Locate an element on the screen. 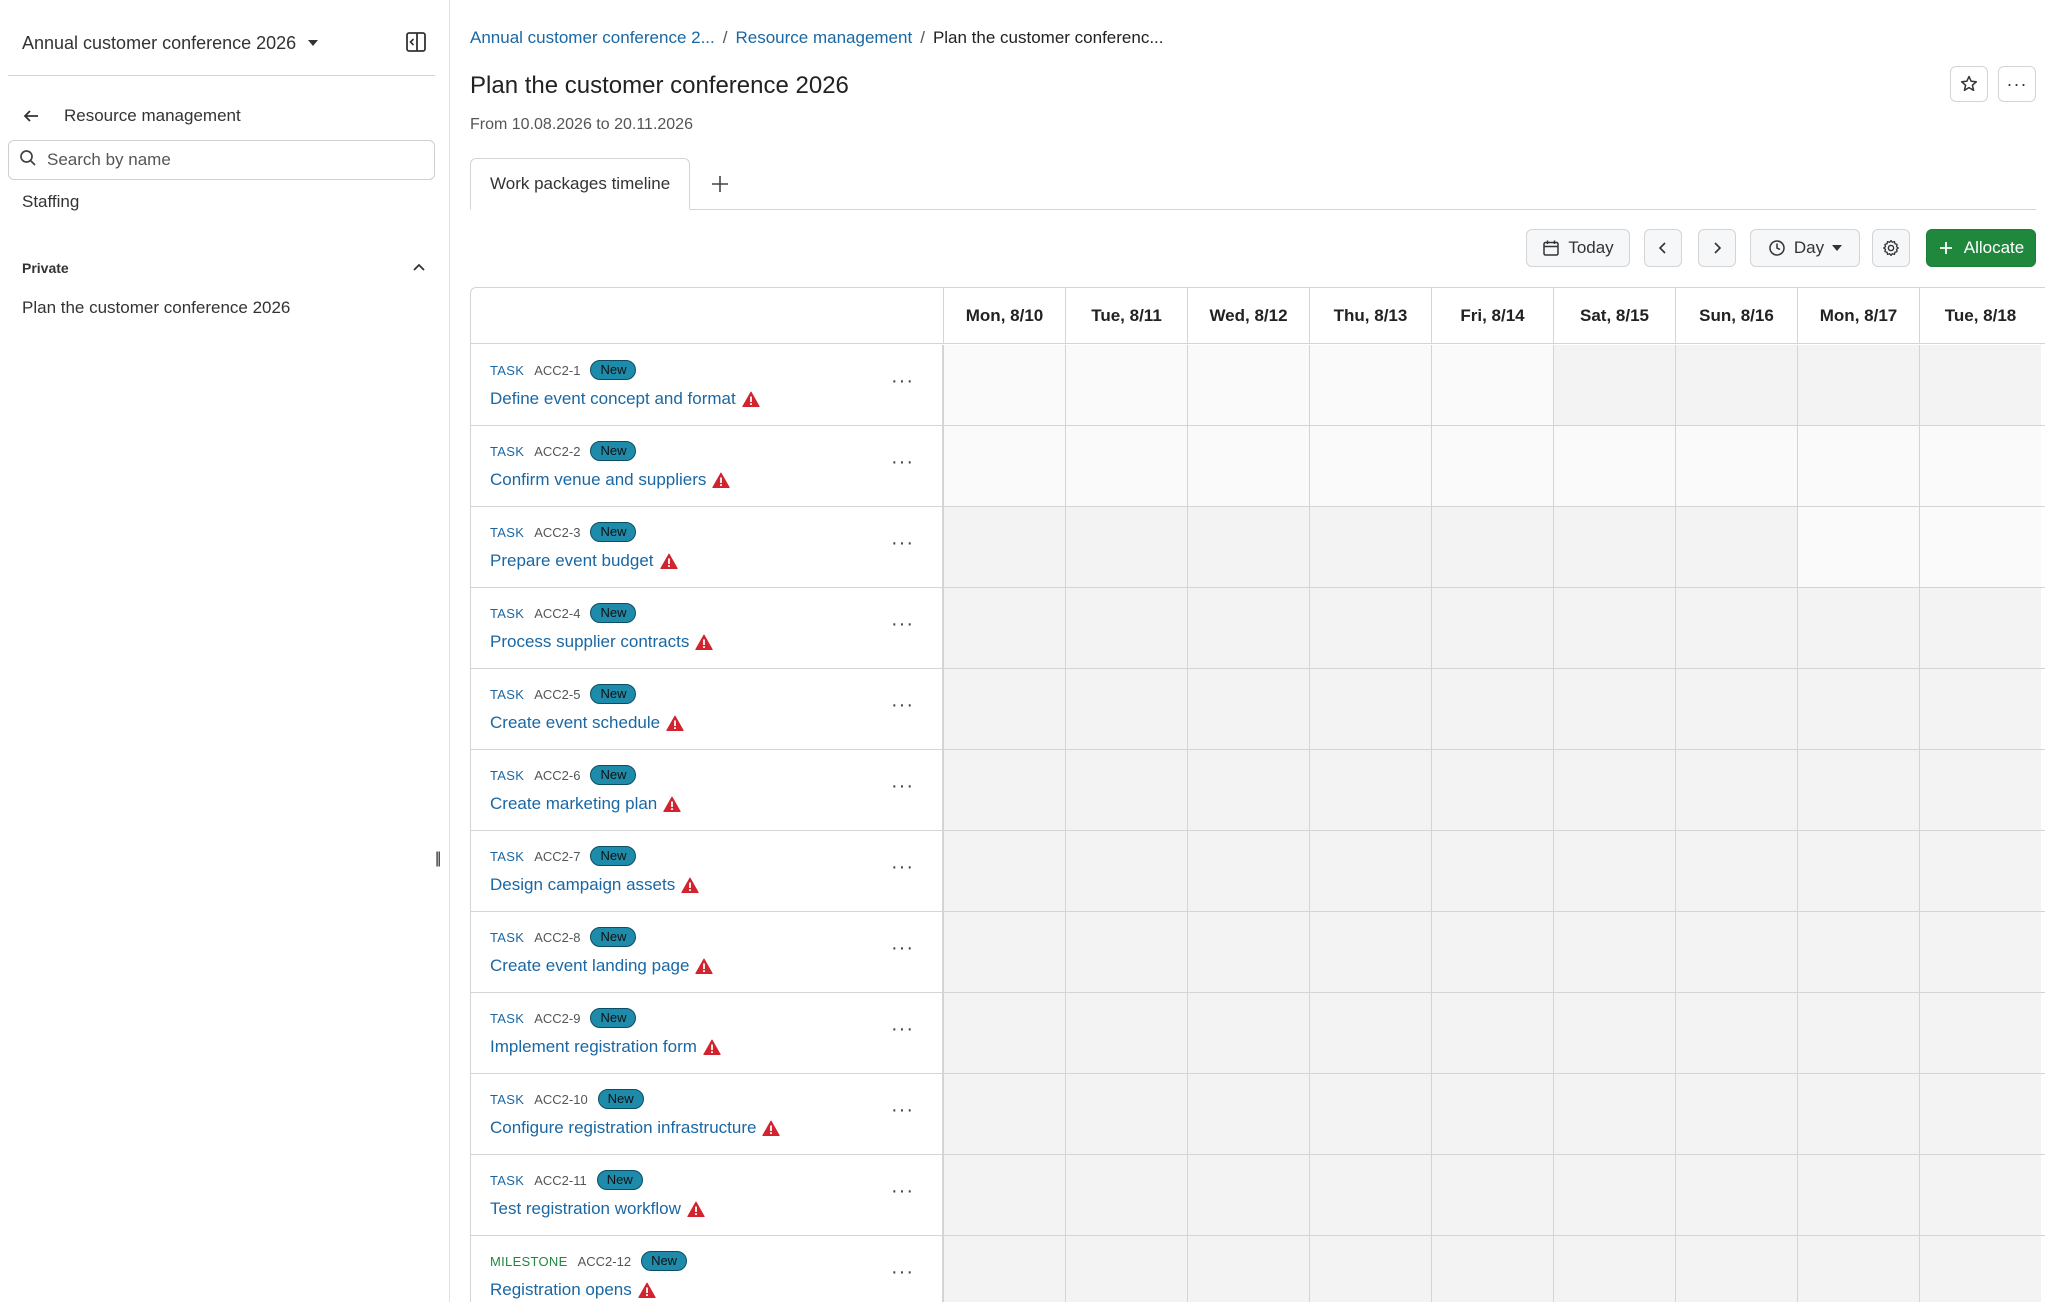  work-package-id: ACC2-3 is located at coordinates (557, 532).